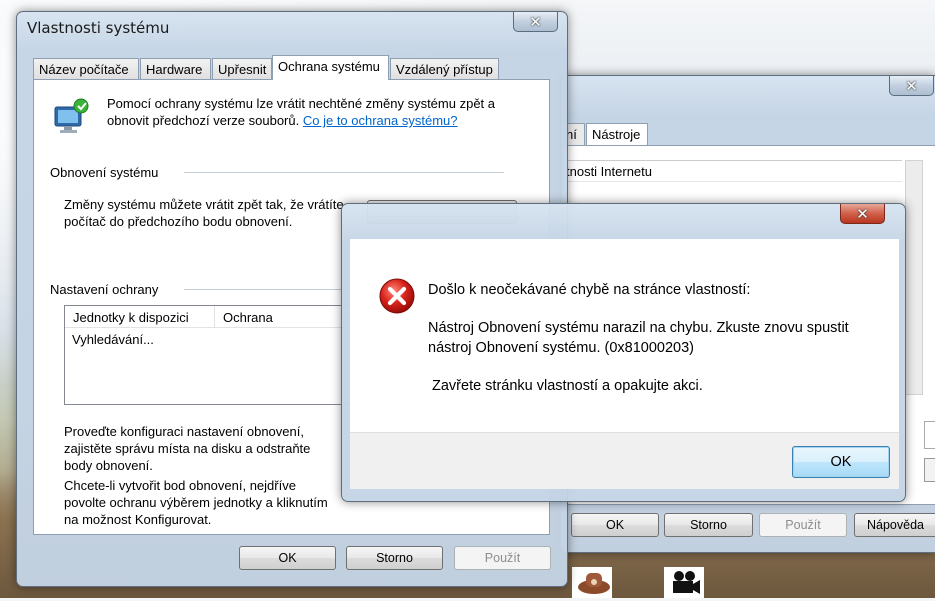 Image resolution: width=935 pixels, height=601 pixels. I want to click on error-icon, so click(397, 296).